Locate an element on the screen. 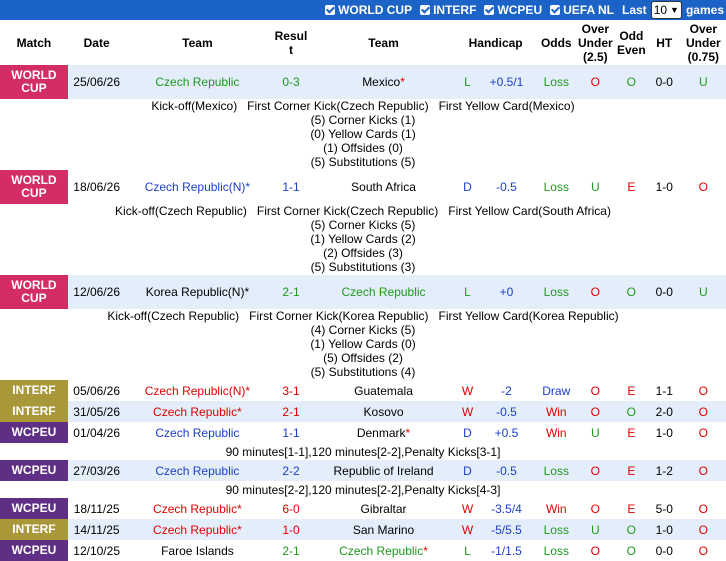 Image resolution: width=726 pixels, height=561 pixels. match-score: 0-3 is located at coordinates (291, 82).